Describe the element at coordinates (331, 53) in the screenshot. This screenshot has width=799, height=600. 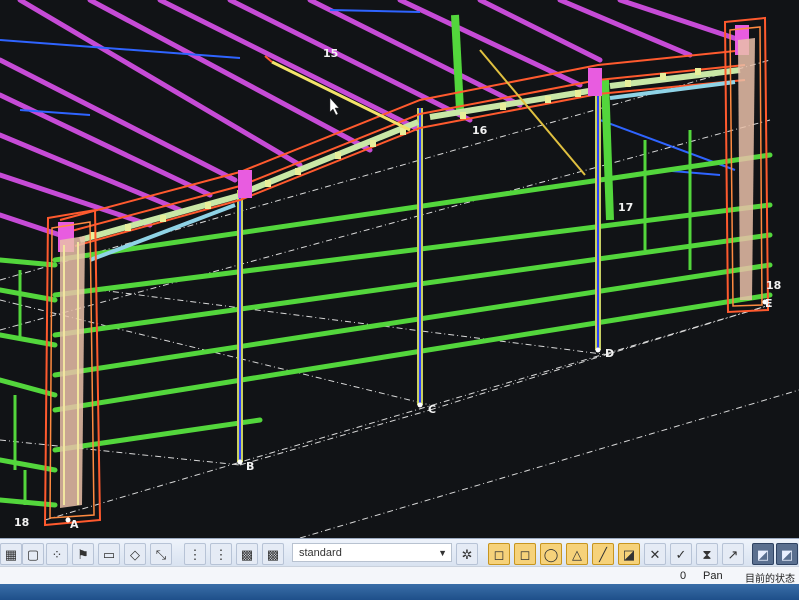
I see `grid-label-15: 15` at that location.